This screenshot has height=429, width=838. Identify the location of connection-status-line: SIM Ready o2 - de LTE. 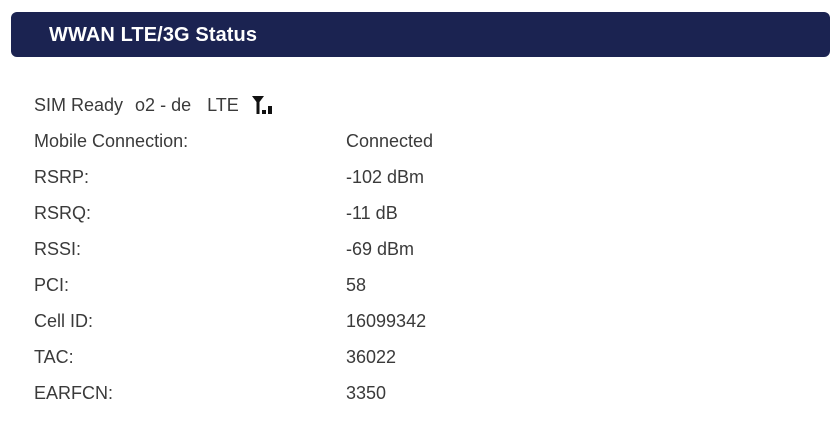
(156, 105).